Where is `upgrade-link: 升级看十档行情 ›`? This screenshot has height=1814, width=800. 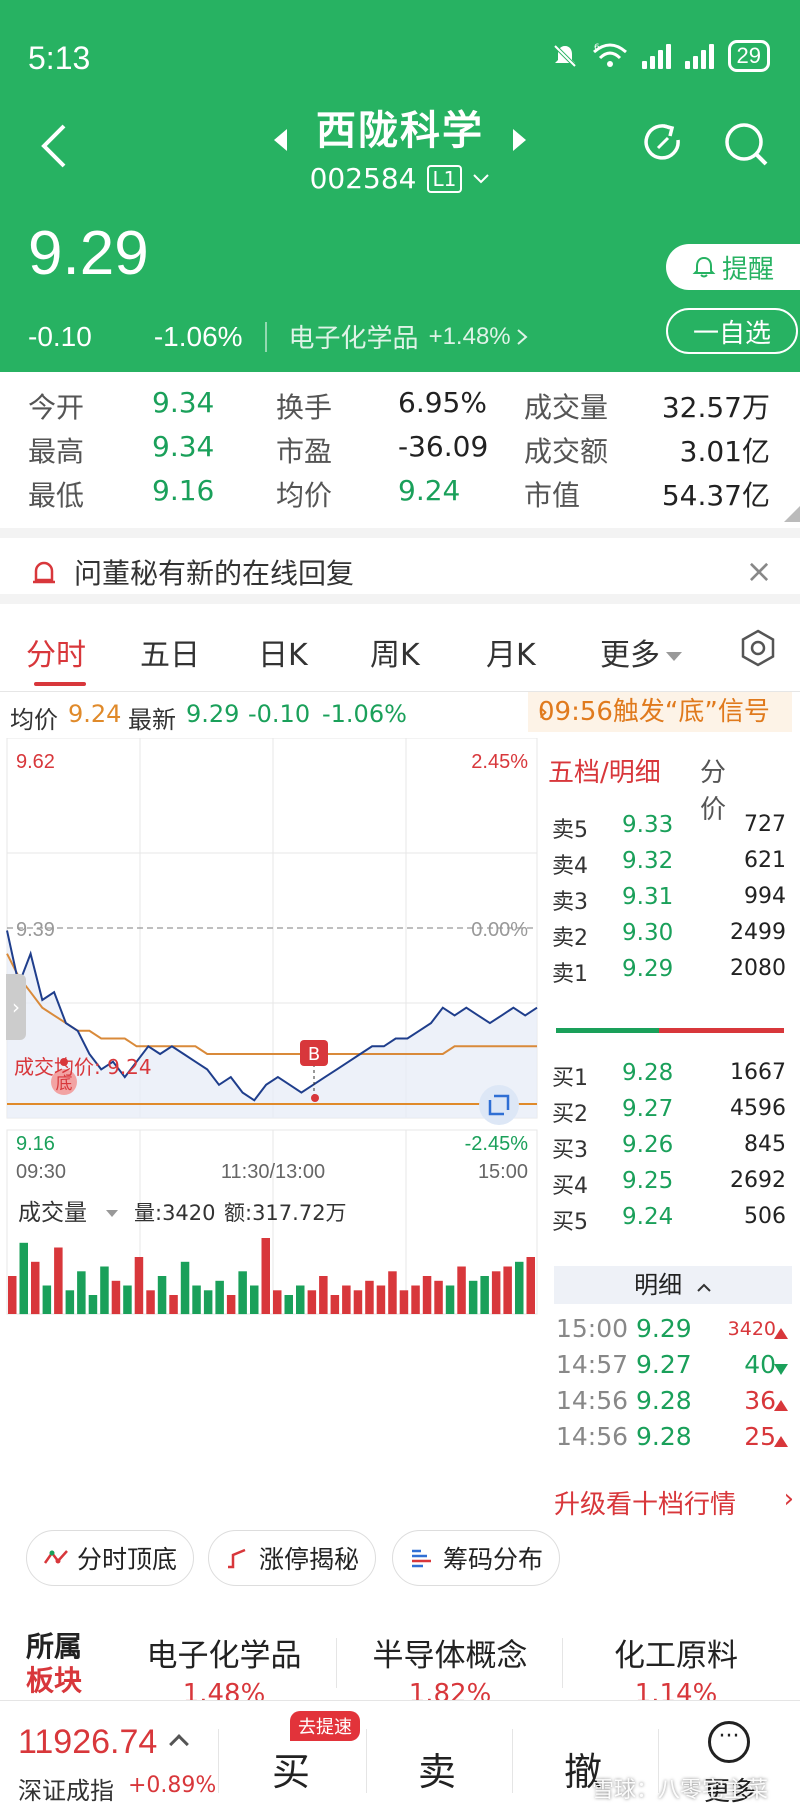
upgrade-link: 升级看十档行情 › is located at coordinates (674, 1502).